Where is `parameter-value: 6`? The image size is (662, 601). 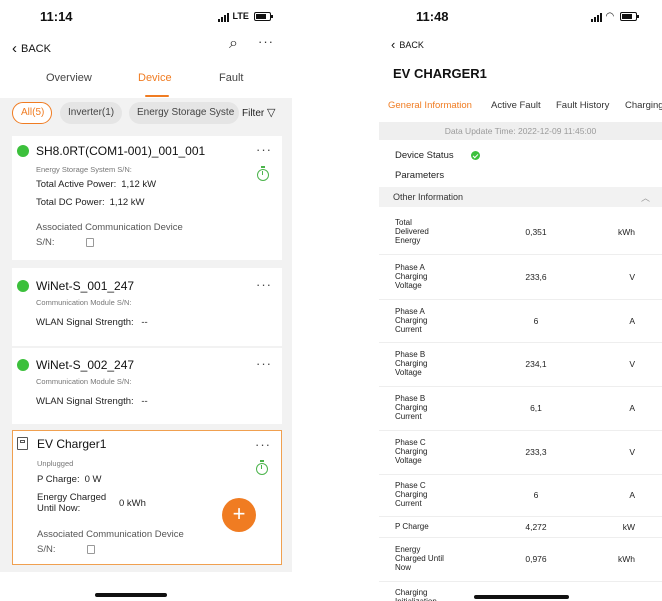
parameter-value: 6 is located at coordinates (536, 495).